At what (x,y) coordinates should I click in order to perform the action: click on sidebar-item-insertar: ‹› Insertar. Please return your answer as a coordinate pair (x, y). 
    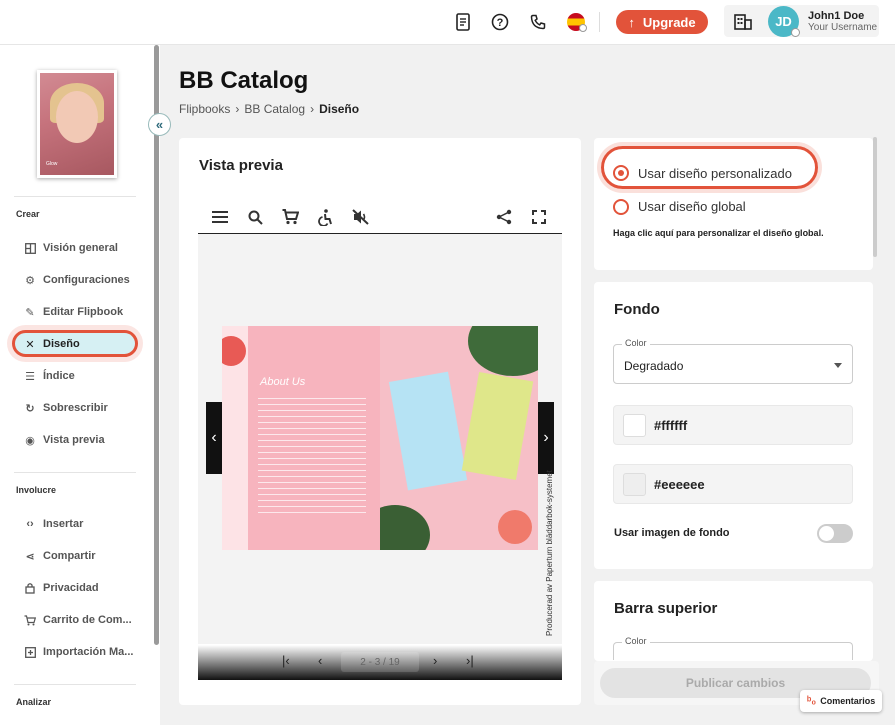
    Looking at the image, I should click on (53, 524).